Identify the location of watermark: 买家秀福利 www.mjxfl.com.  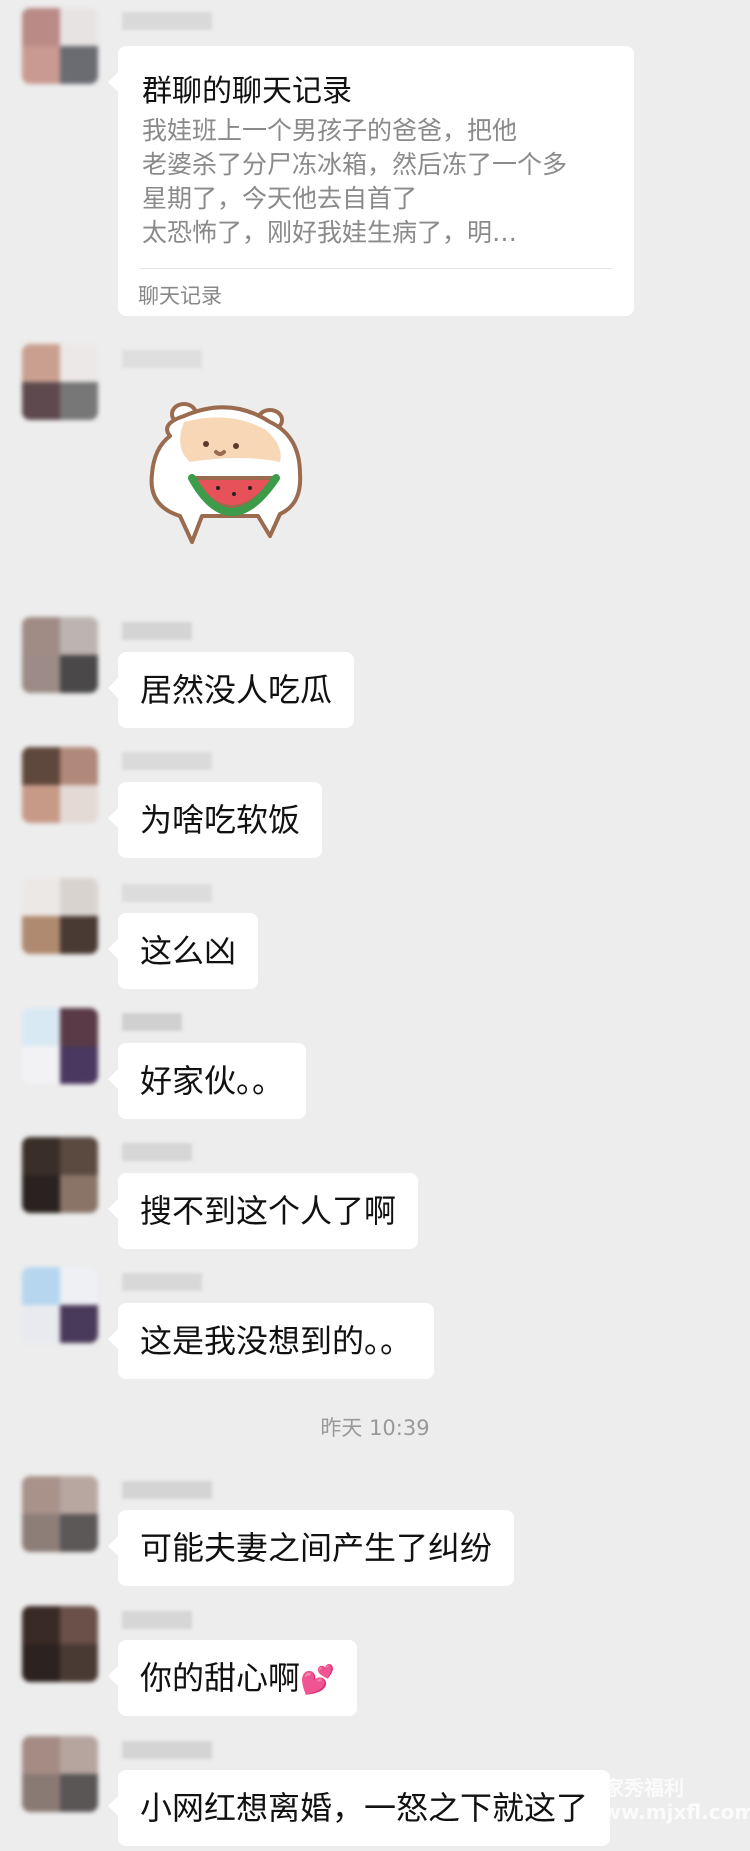
(667, 1800).